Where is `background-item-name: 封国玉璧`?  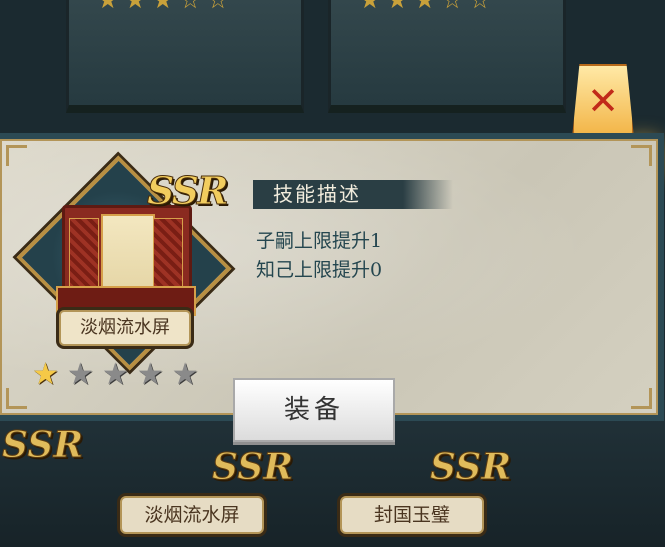
background-item-name: 封国玉璧 is located at coordinates (412, 515).